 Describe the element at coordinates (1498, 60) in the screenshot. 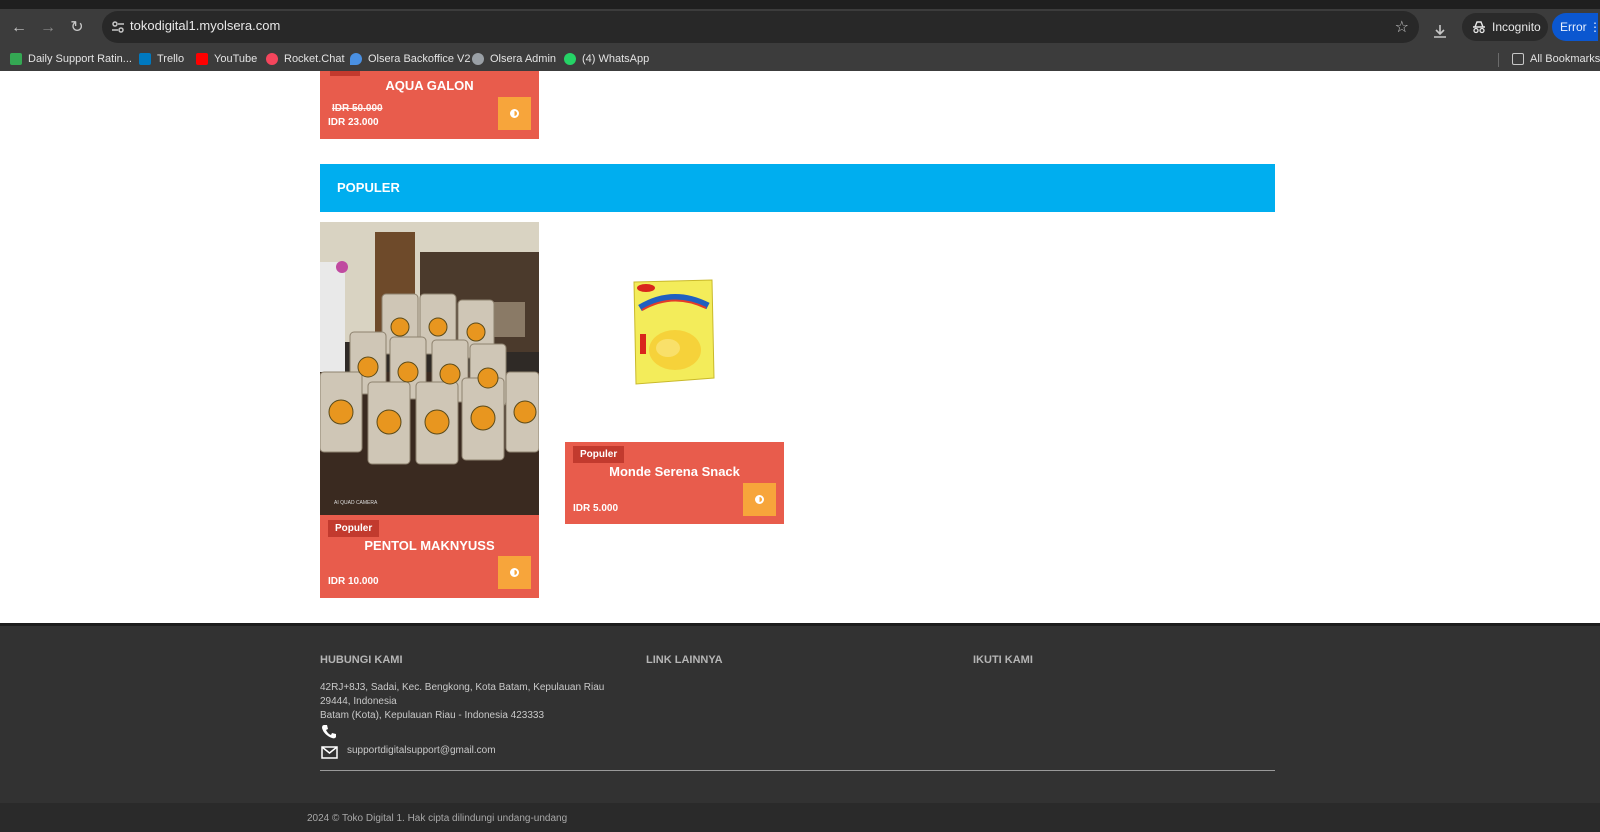

I see `bookmarks-divider` at that location.